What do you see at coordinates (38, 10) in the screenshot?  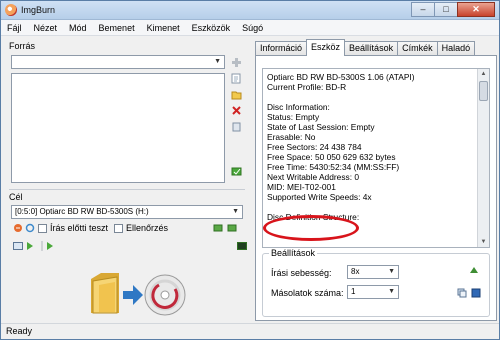 I see `window-title: ImgBurn` at bounding box center [38, 10].